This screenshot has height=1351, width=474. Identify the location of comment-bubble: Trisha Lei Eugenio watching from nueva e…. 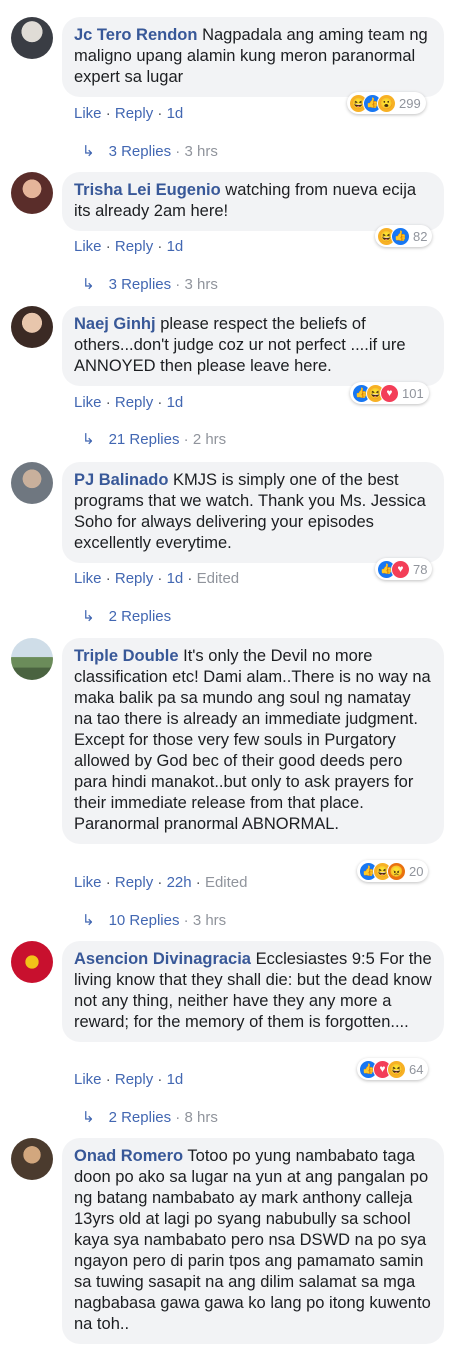
(253, 201).